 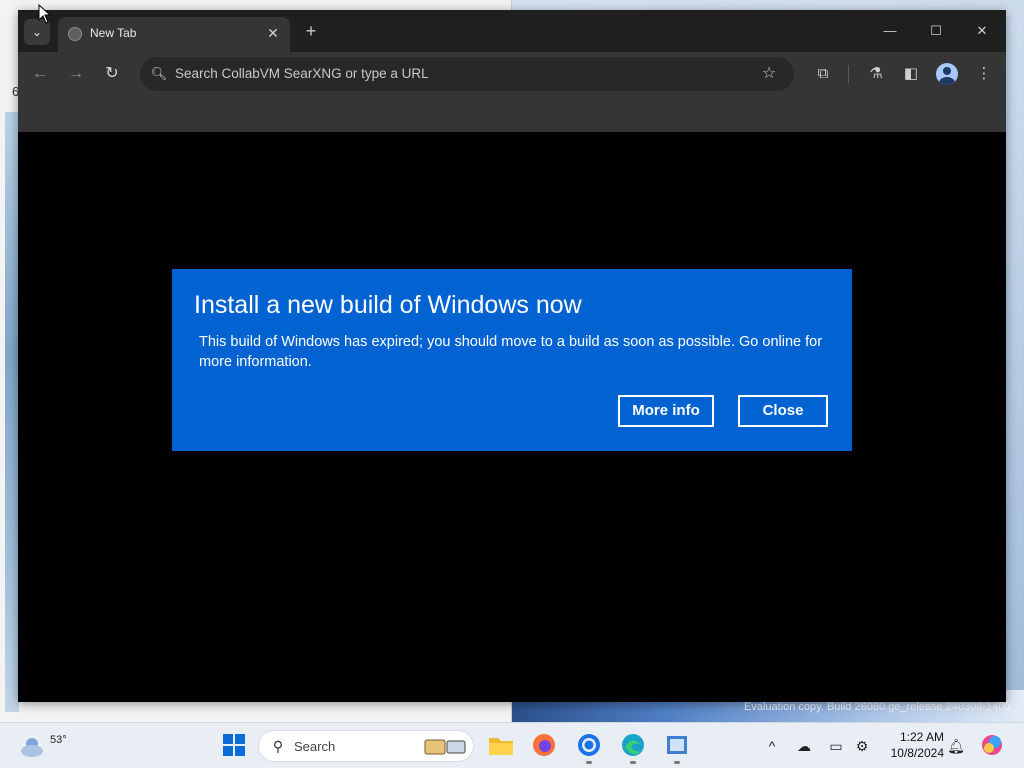 I want to click on file-explorer-taskbar-icon, so click(x=501, y=745).